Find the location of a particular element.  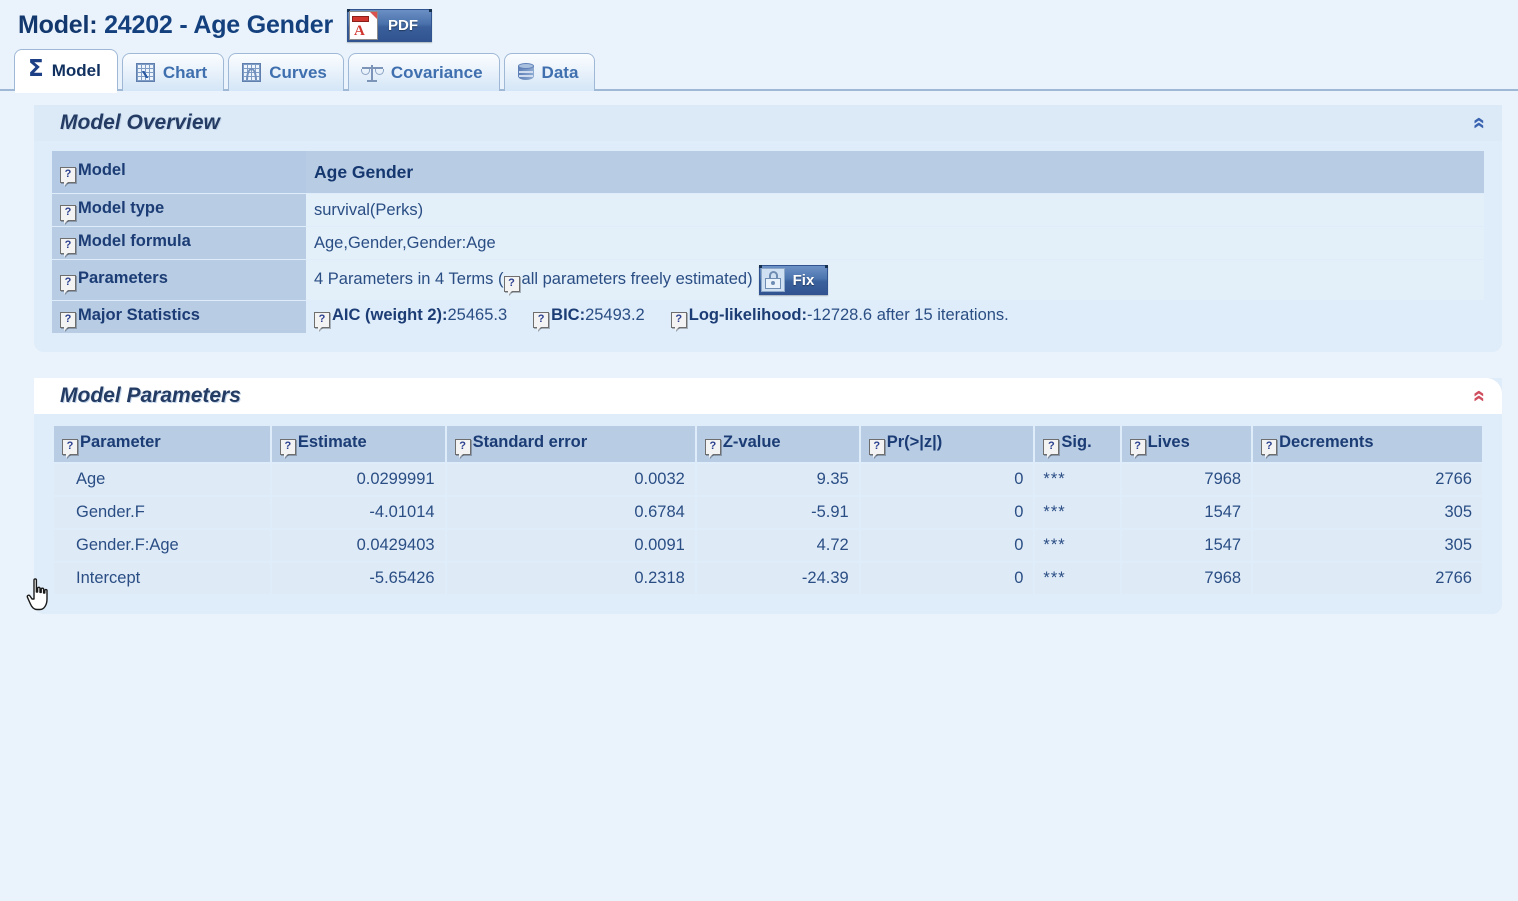

tab-chart: Chart is located at coordinates (173, 72).